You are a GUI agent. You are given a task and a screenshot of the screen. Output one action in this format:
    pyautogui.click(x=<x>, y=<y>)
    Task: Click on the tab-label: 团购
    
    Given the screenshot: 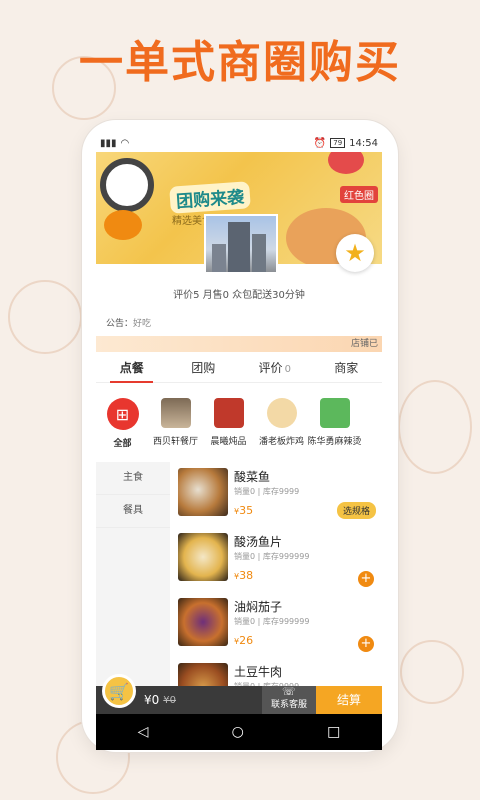 What is the action you would take?
    pyautogui.click(x=203, y=368)
    